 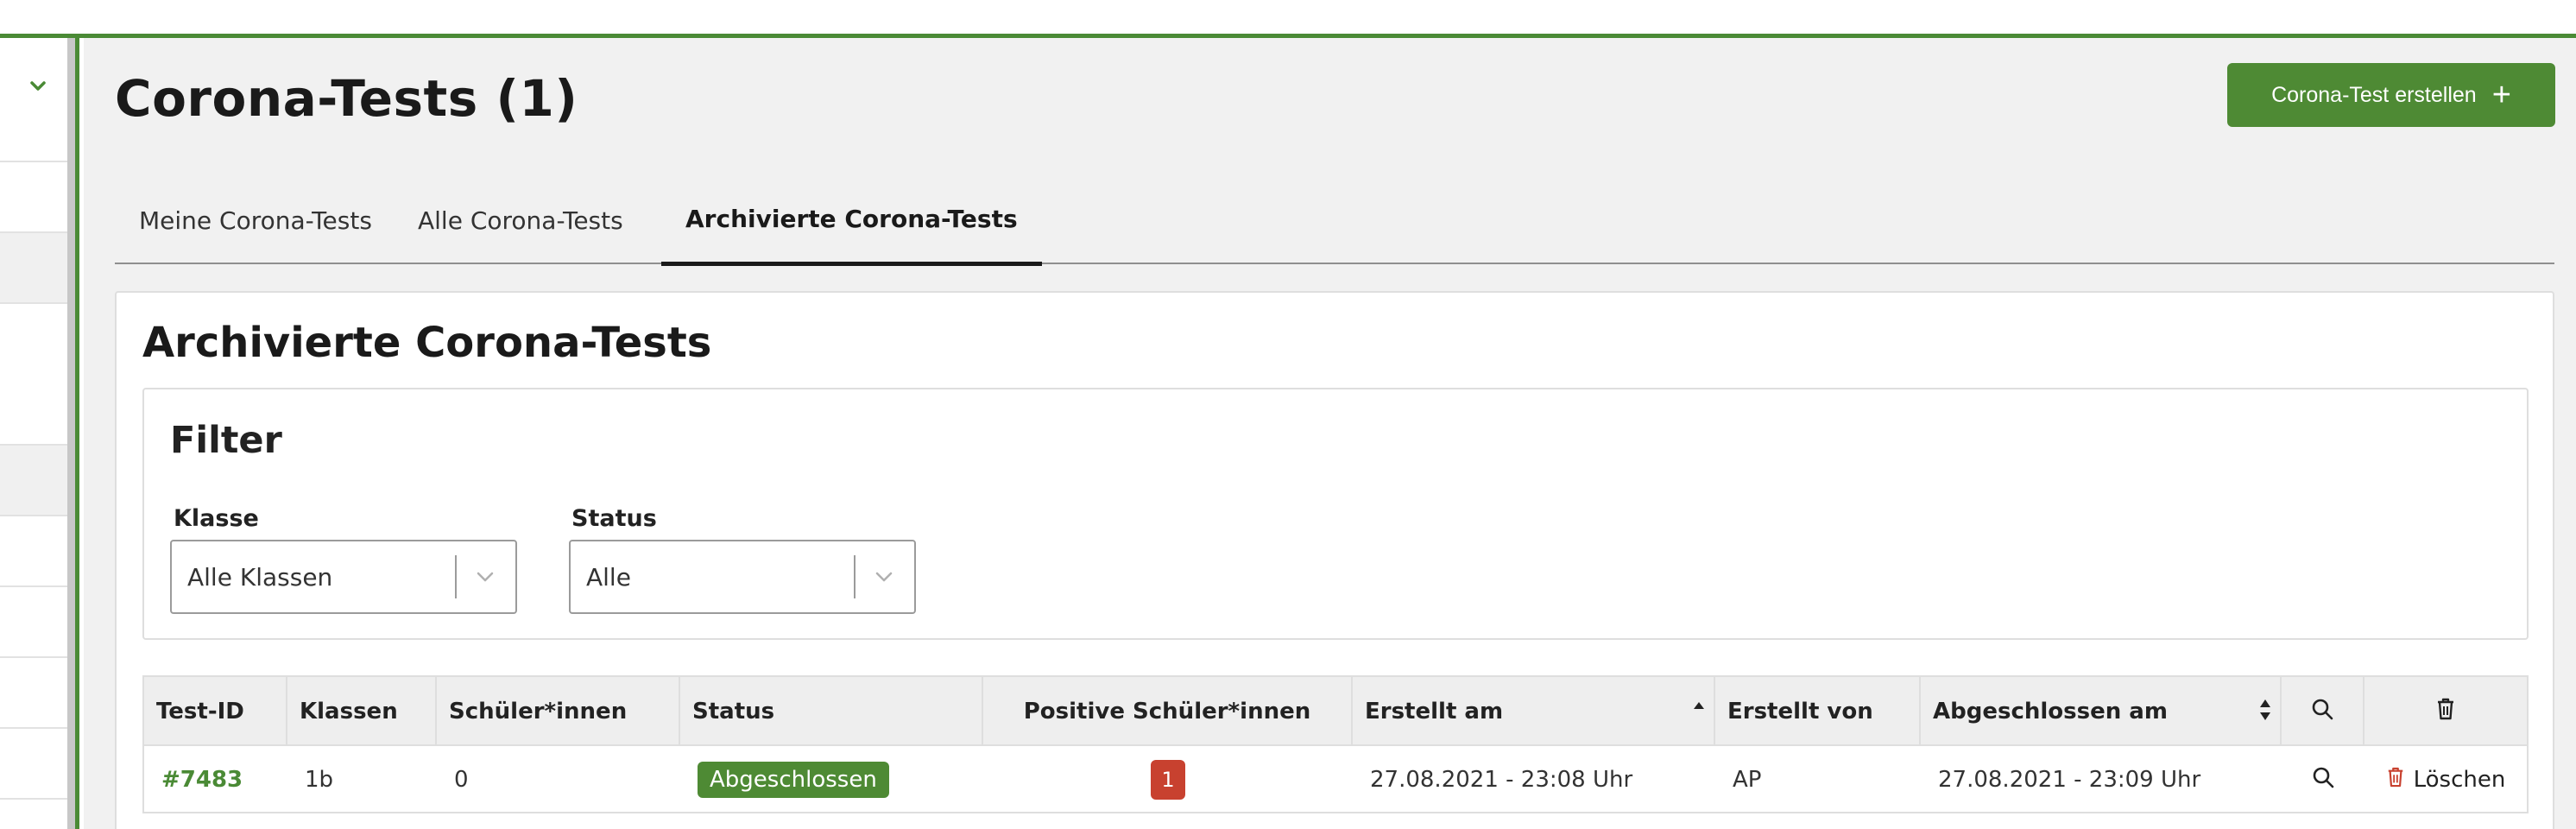 I want to click on column-header-status: Status, so click(x=831, y=711).